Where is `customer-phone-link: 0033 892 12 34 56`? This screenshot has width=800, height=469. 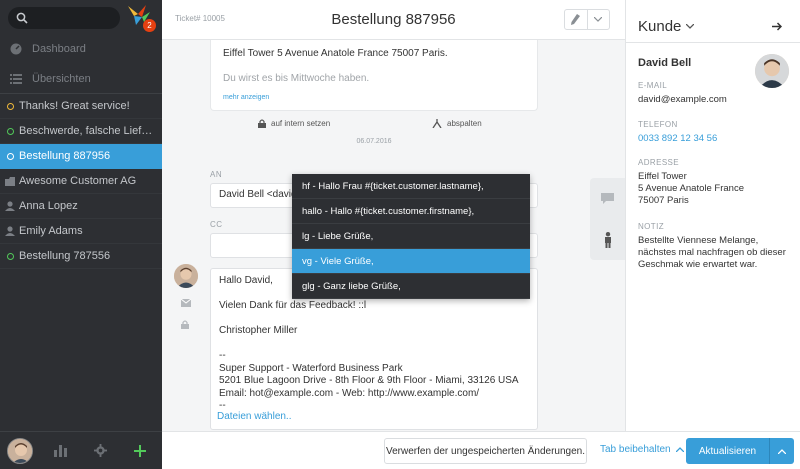
customer-phone-link: 0033 892 12 34 56 is located at coordinates (715, 139).